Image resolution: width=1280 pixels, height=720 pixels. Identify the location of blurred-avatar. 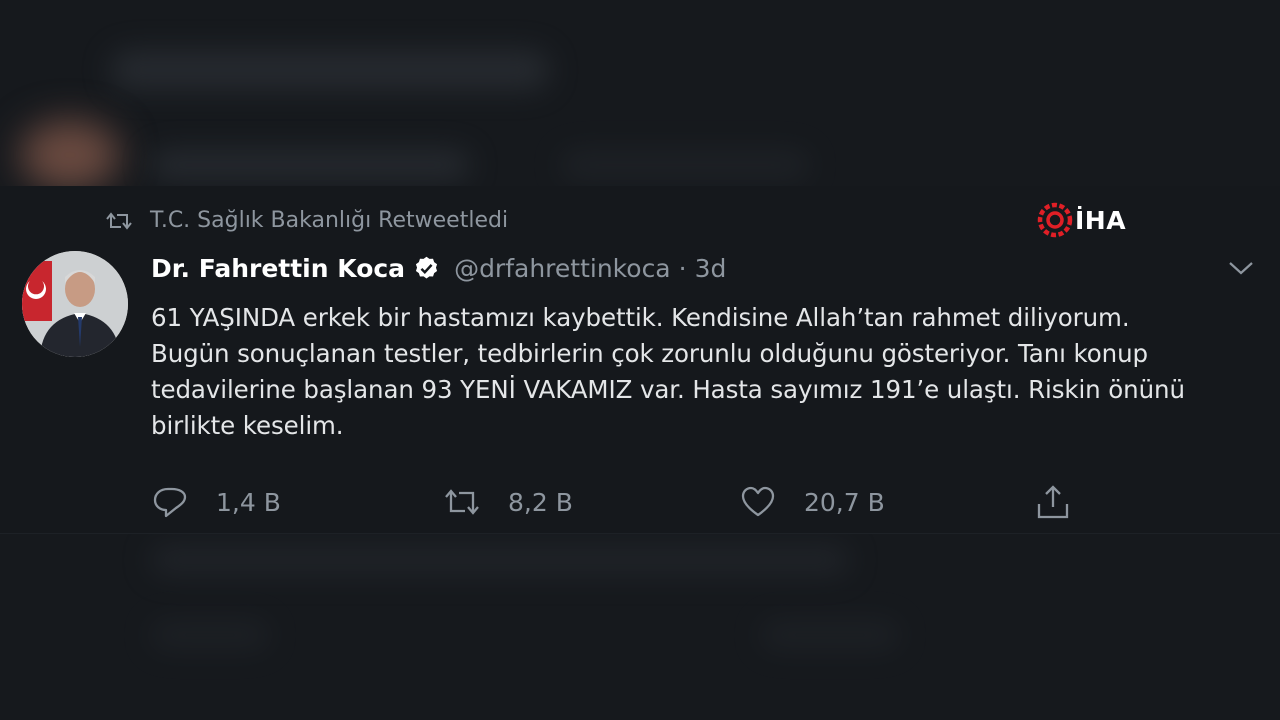
(70, 155).